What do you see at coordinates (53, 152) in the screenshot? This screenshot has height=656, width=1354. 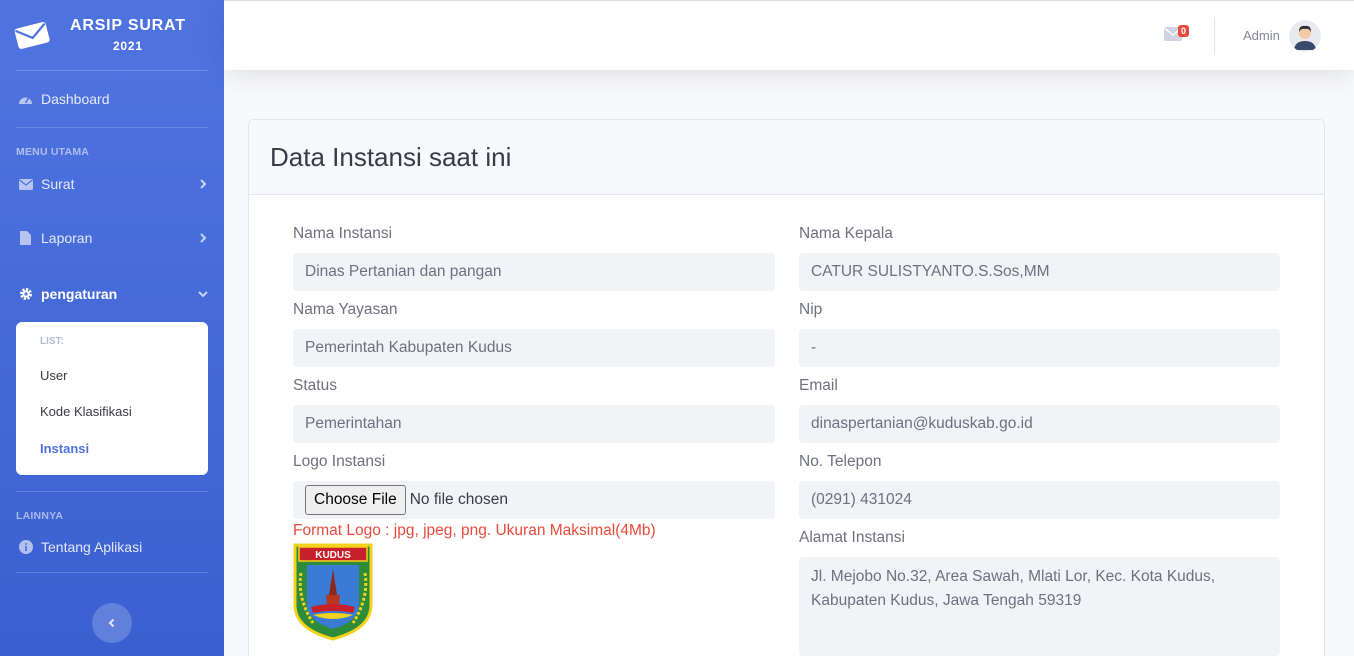 I see `sidebar-heading-menu: MENU UTAMA` at bounding box center [53, 152].